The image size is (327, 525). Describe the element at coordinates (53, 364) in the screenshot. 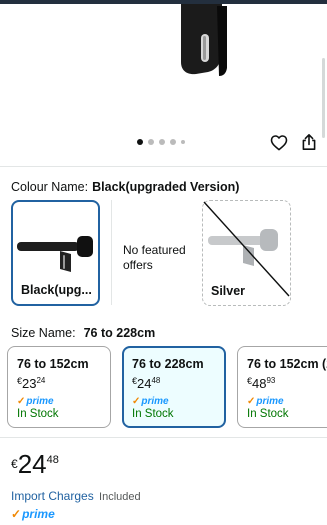

I see `size-option-title: 76 to 152cm` at that location.